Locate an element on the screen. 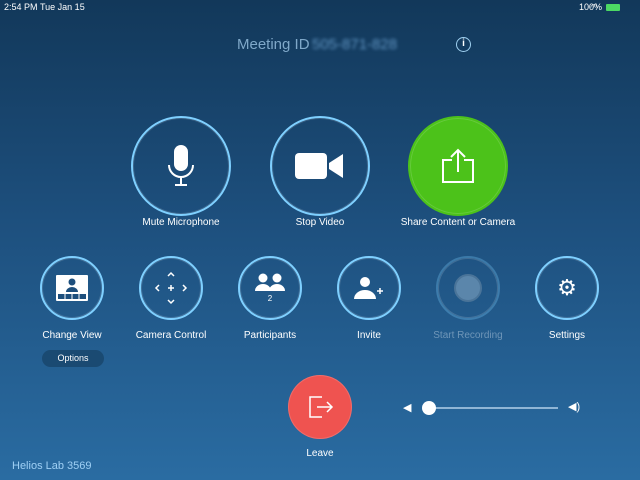 Image resolution: width=640 pixels, height=480 pixels. meeting-id-label: Meeting ID is located at coordinates (273, 44).